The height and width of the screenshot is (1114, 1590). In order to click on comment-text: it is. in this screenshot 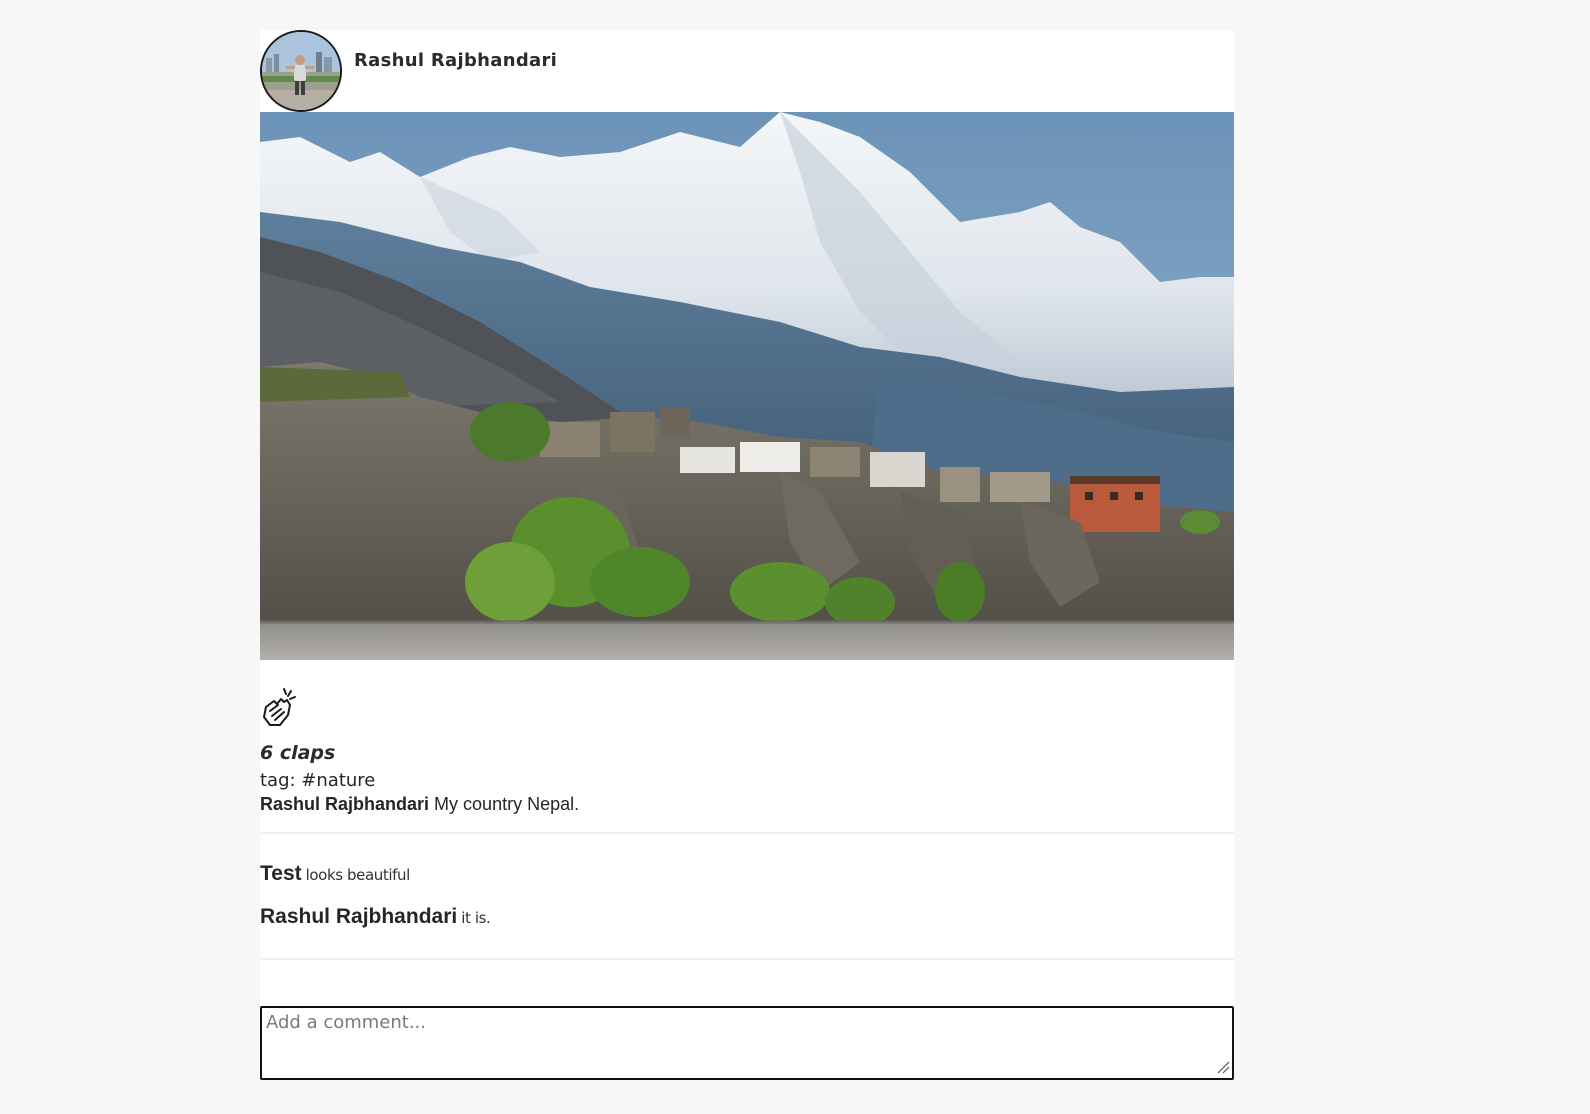, I will do `click(476, 918)`.